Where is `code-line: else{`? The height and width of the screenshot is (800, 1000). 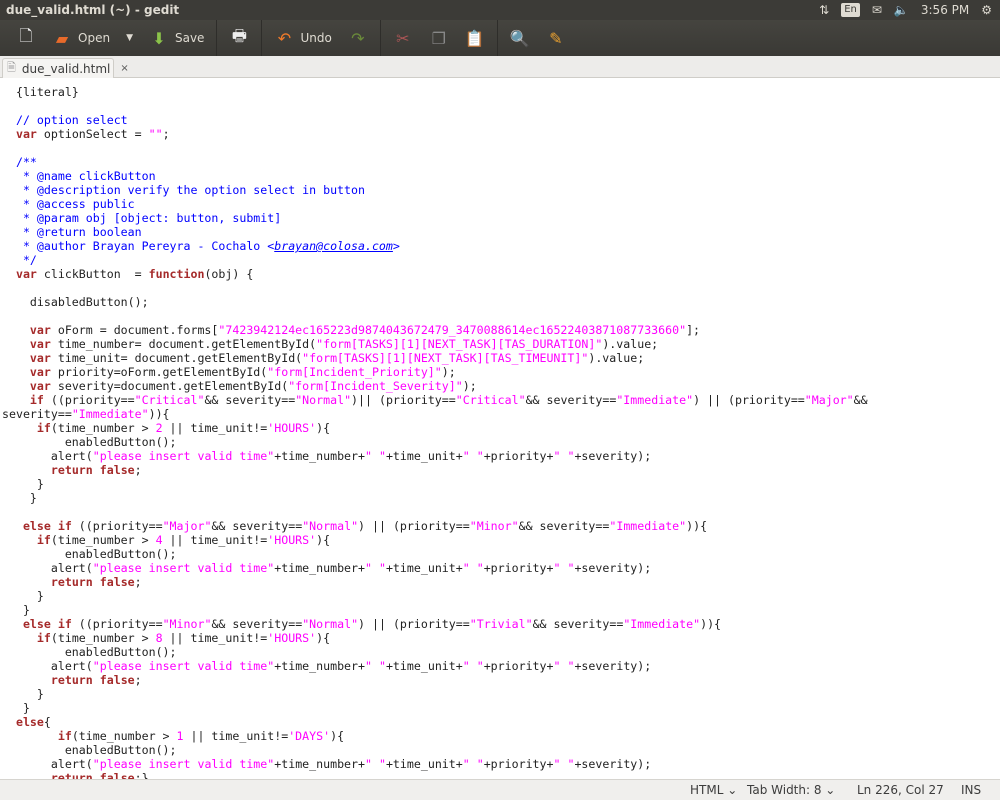 code-line: else{ is located at coordinates (500, 722).